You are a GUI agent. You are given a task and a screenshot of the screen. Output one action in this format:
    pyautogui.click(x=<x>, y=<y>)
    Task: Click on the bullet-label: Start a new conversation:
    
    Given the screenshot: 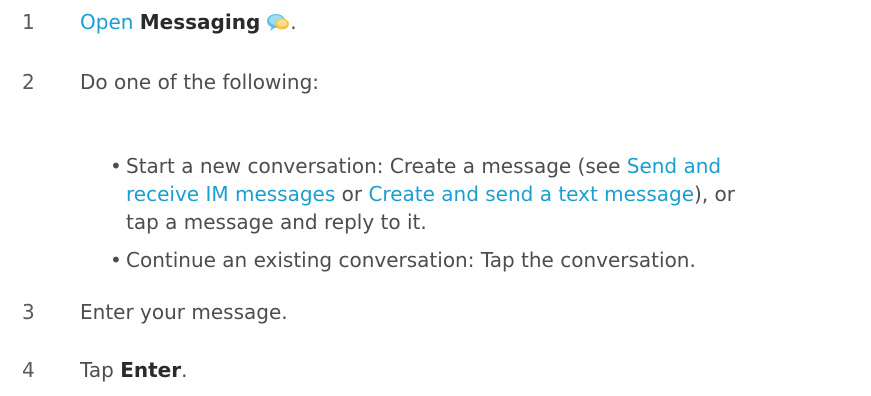 What is the action you would take?
    pyautogui.click(x=255, y=166)
    